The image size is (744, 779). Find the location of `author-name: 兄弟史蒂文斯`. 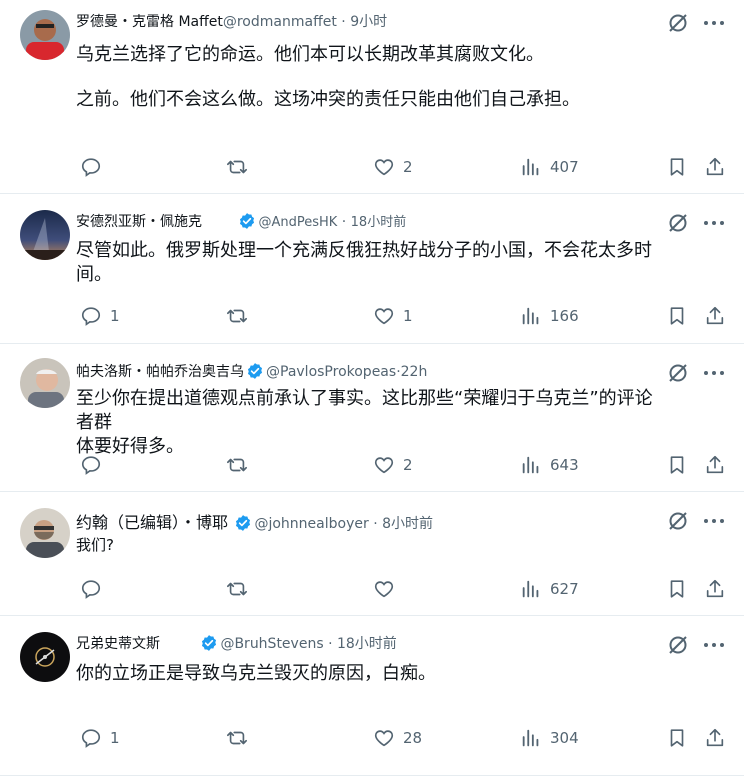

author-name: 兄弟史蒂文斯 is located at coordinates (118, 644).